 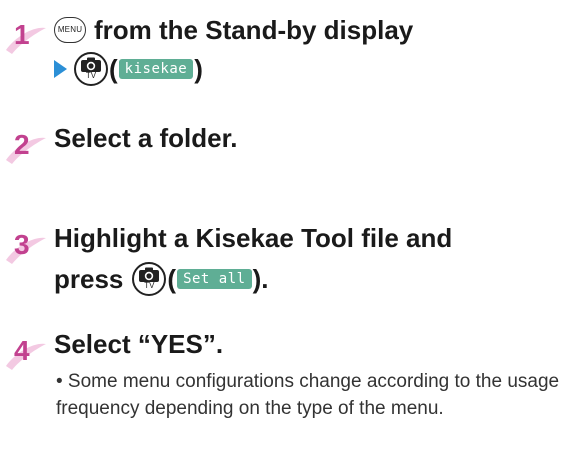 I want to click on step-number-badge: 3, so click(x=26, y=246).